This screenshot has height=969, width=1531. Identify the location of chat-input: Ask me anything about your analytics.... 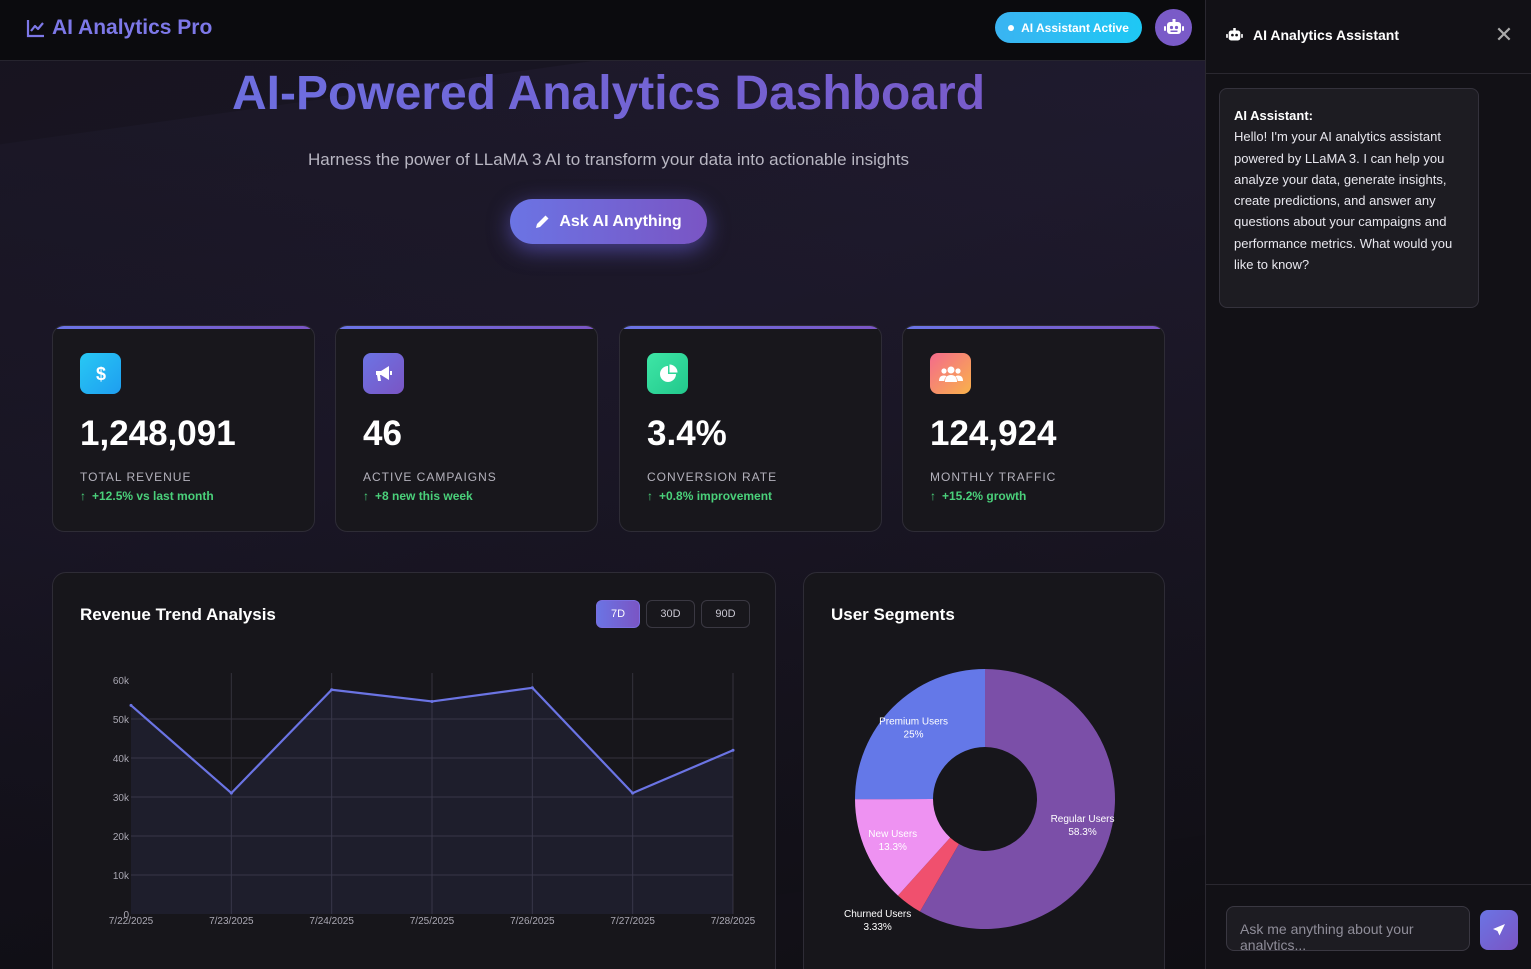
(1348, 928).